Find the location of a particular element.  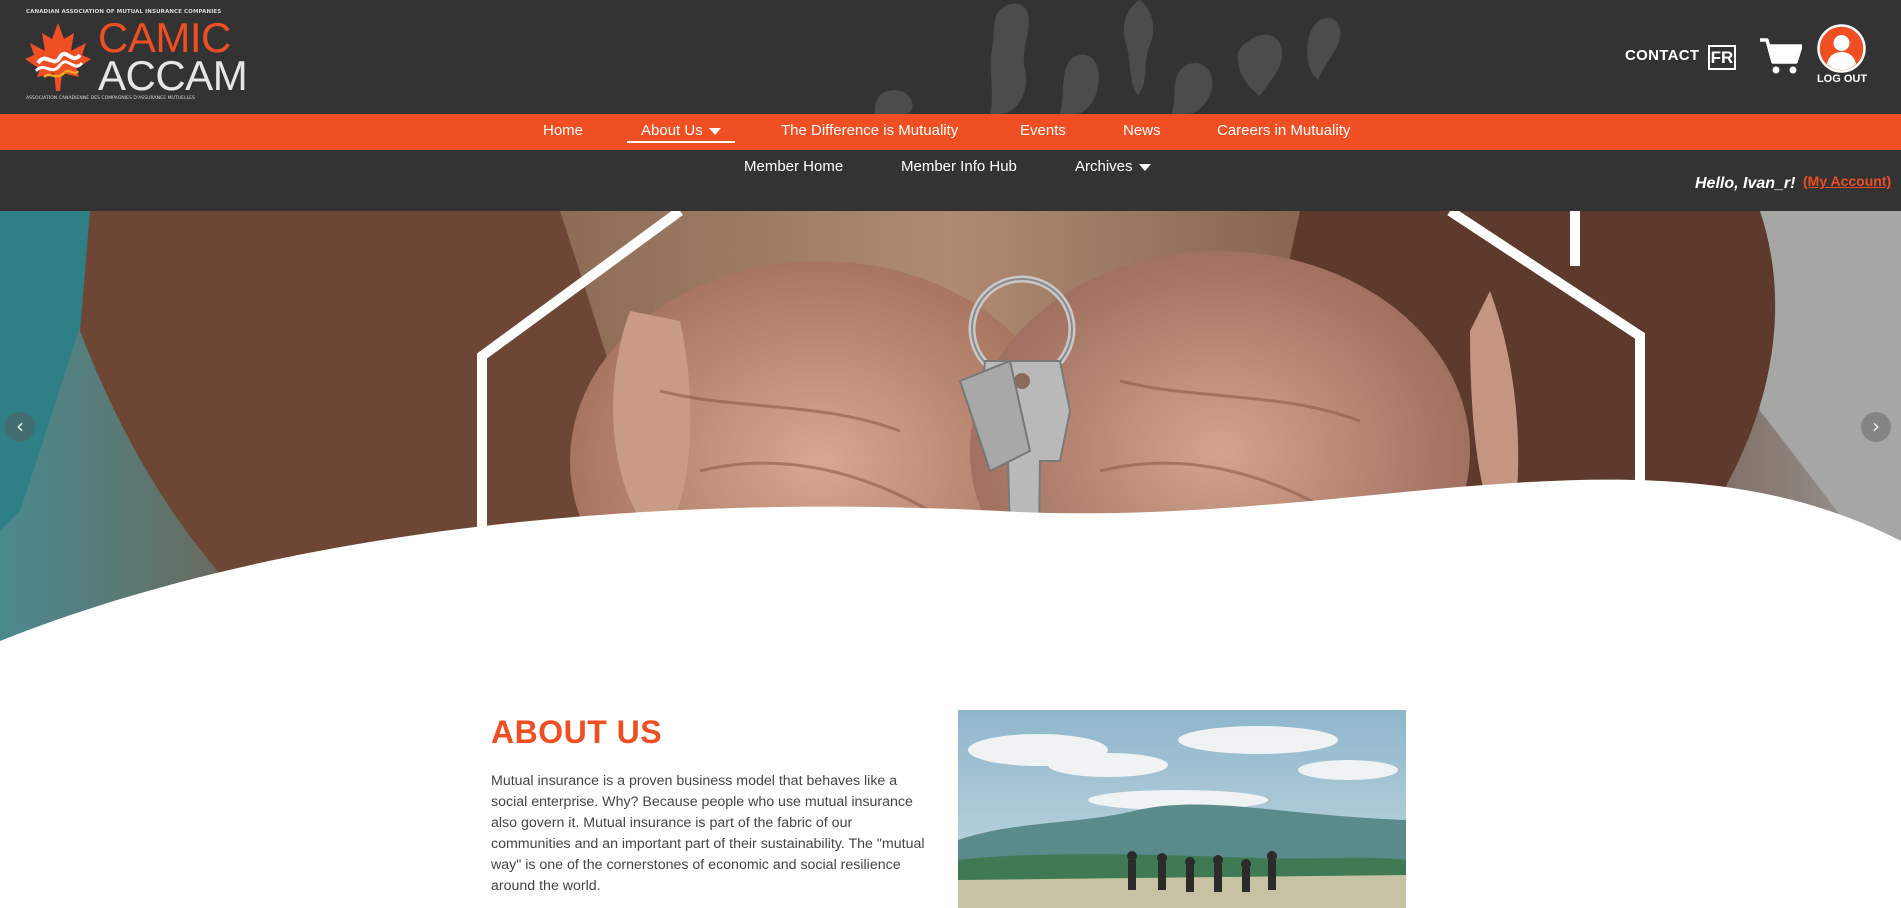

nav-item-difference-is-mutuality: The Difference is Mutuality is located at coordinates (869, 132).